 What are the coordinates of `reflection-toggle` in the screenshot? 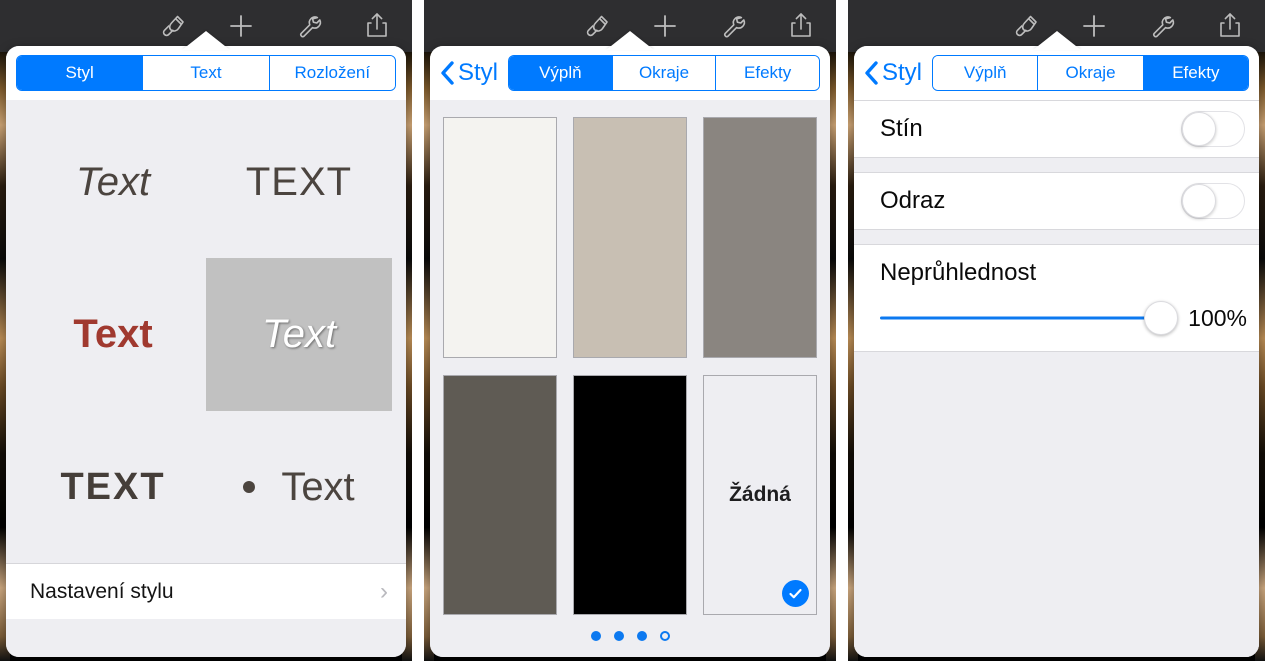 It's located at (1213, 201).